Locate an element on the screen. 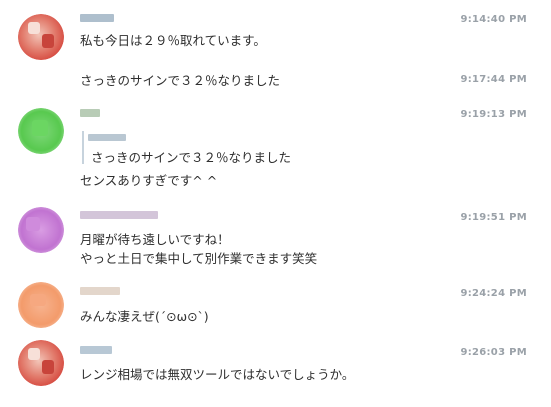 This screenshot has height=407, width=551. message-text: 月曜が待ち遠しいですね！ is located at coordinates (155, 239).